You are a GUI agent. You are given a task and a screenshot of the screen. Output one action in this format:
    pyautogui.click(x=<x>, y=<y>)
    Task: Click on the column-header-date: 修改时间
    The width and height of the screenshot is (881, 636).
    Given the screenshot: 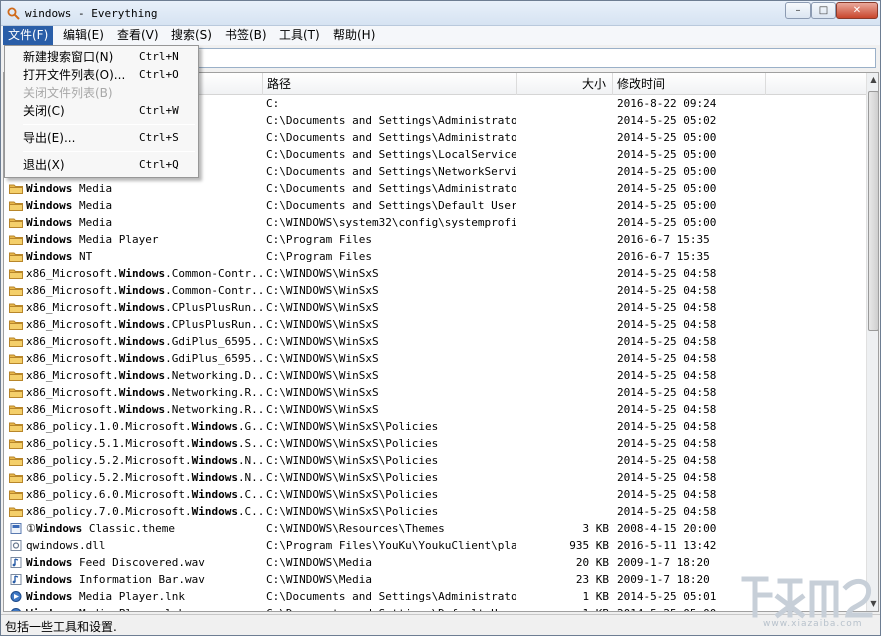 What is the action you would take?
    pyautogui.click(x=689, y=84)
    